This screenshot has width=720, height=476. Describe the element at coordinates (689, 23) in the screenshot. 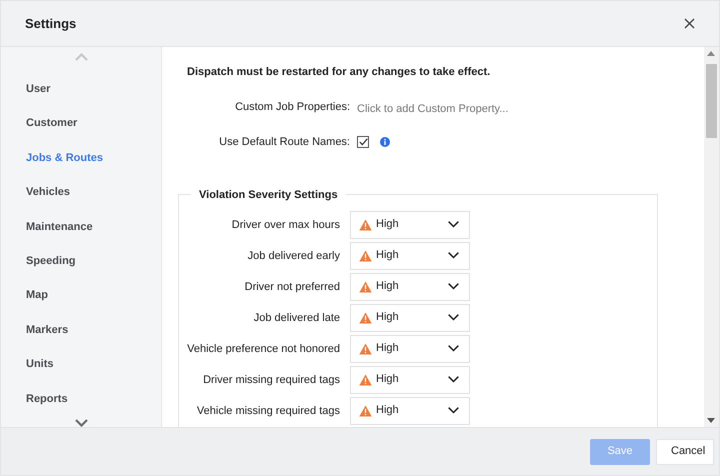

I see `close-icon` at that location.